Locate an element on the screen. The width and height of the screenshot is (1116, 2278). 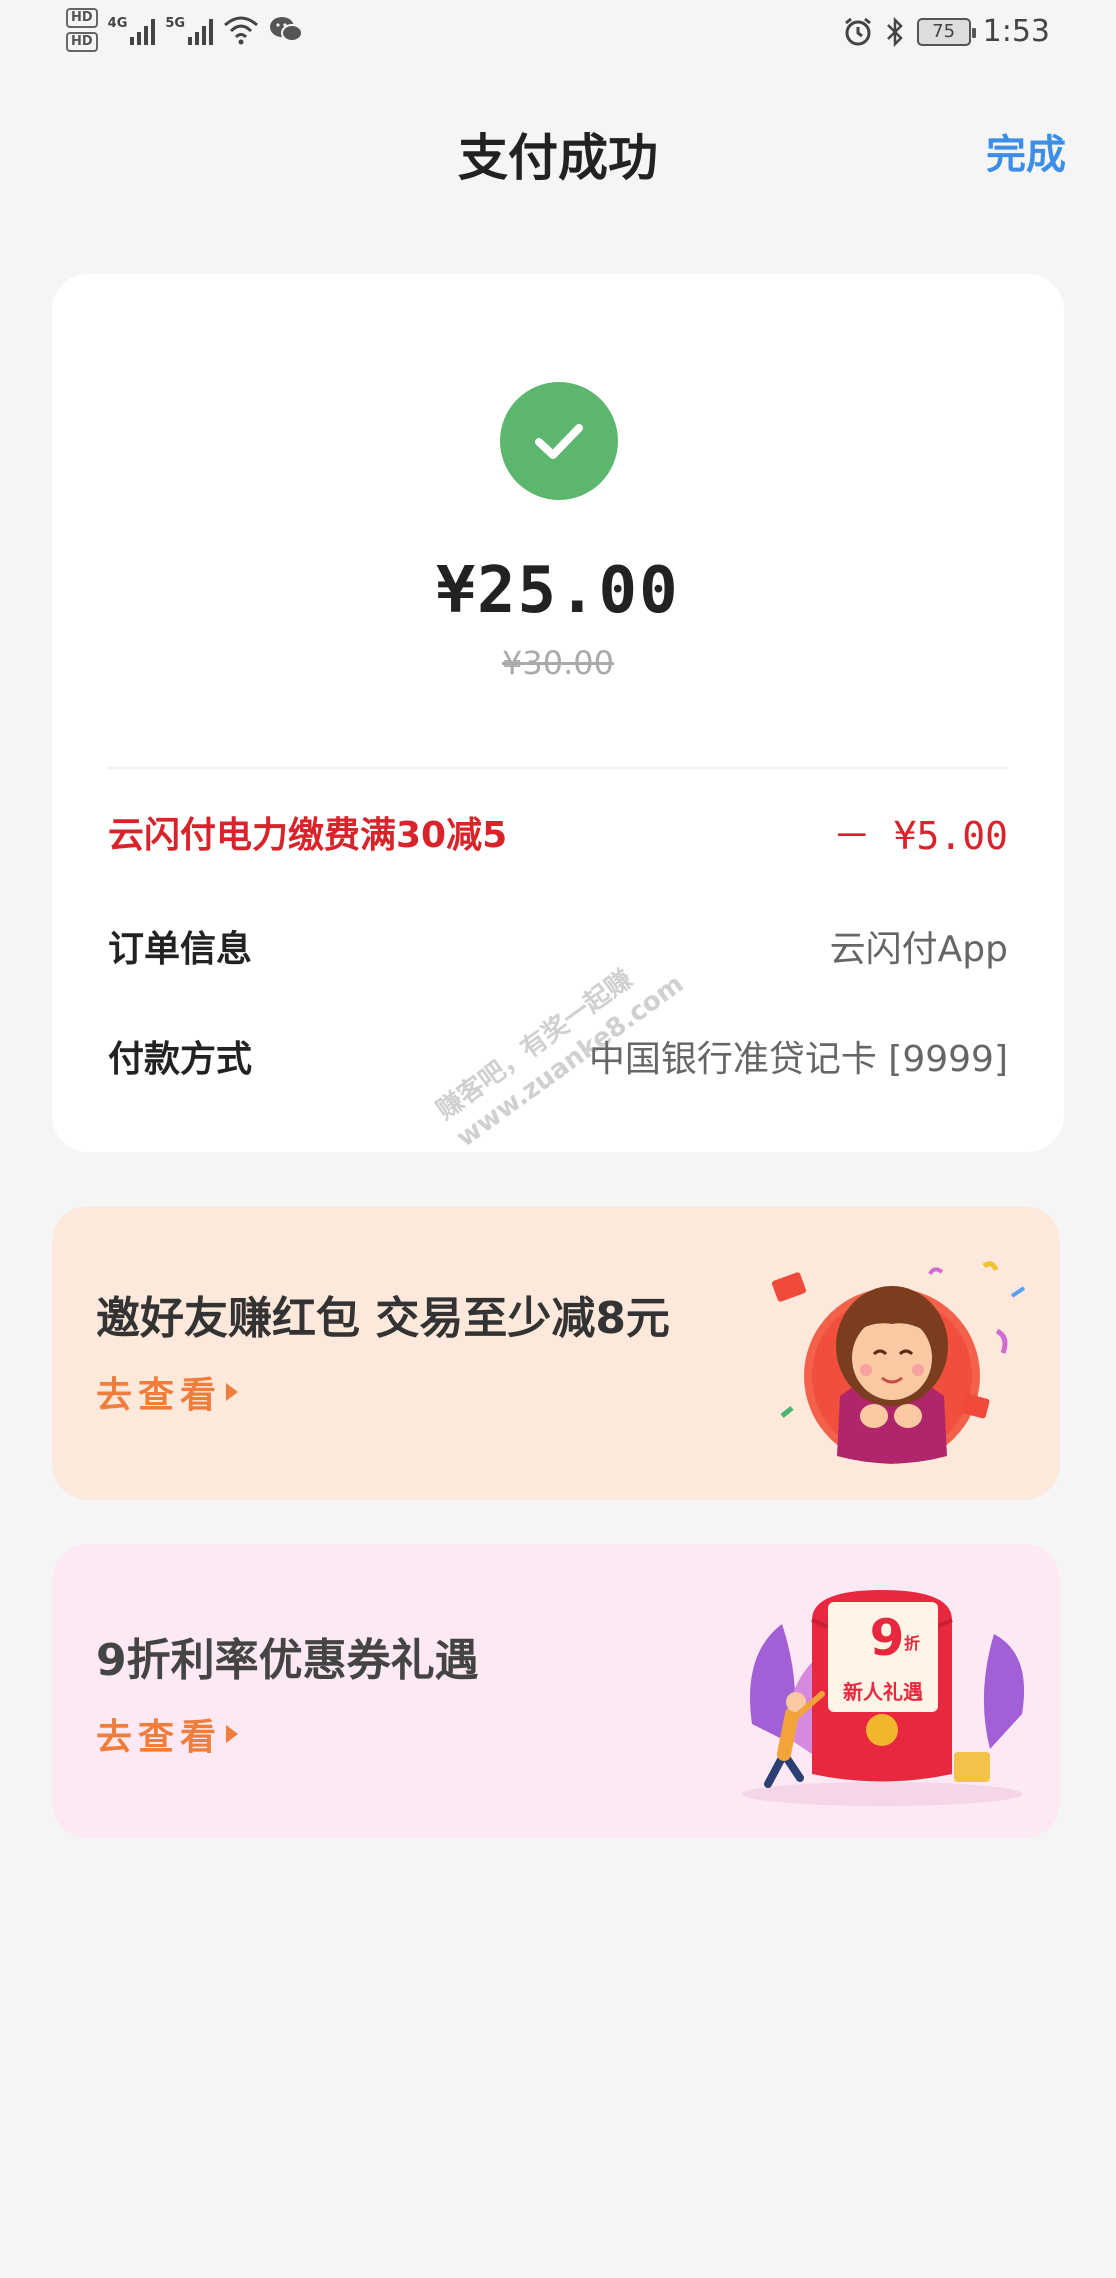
coupon-view-link: 去查看 is located at coordinates (167, 1734).